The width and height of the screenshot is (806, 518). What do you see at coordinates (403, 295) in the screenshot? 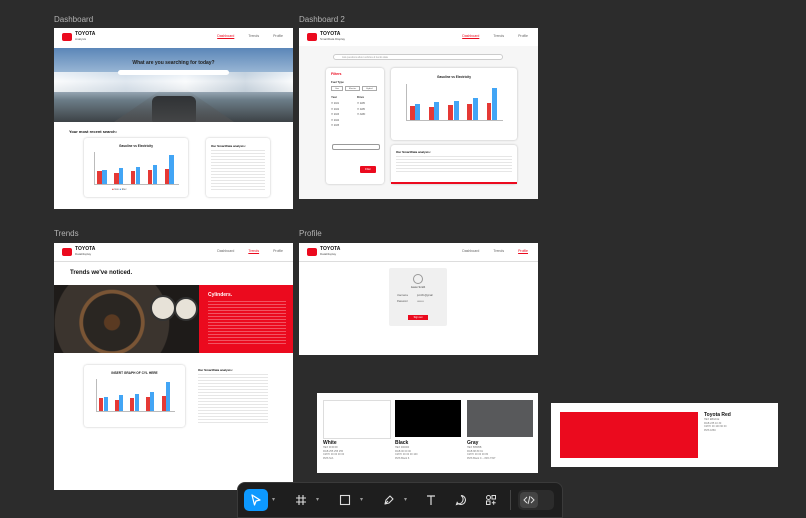
I see `username-label: Username` at bounding box center [403, 295].